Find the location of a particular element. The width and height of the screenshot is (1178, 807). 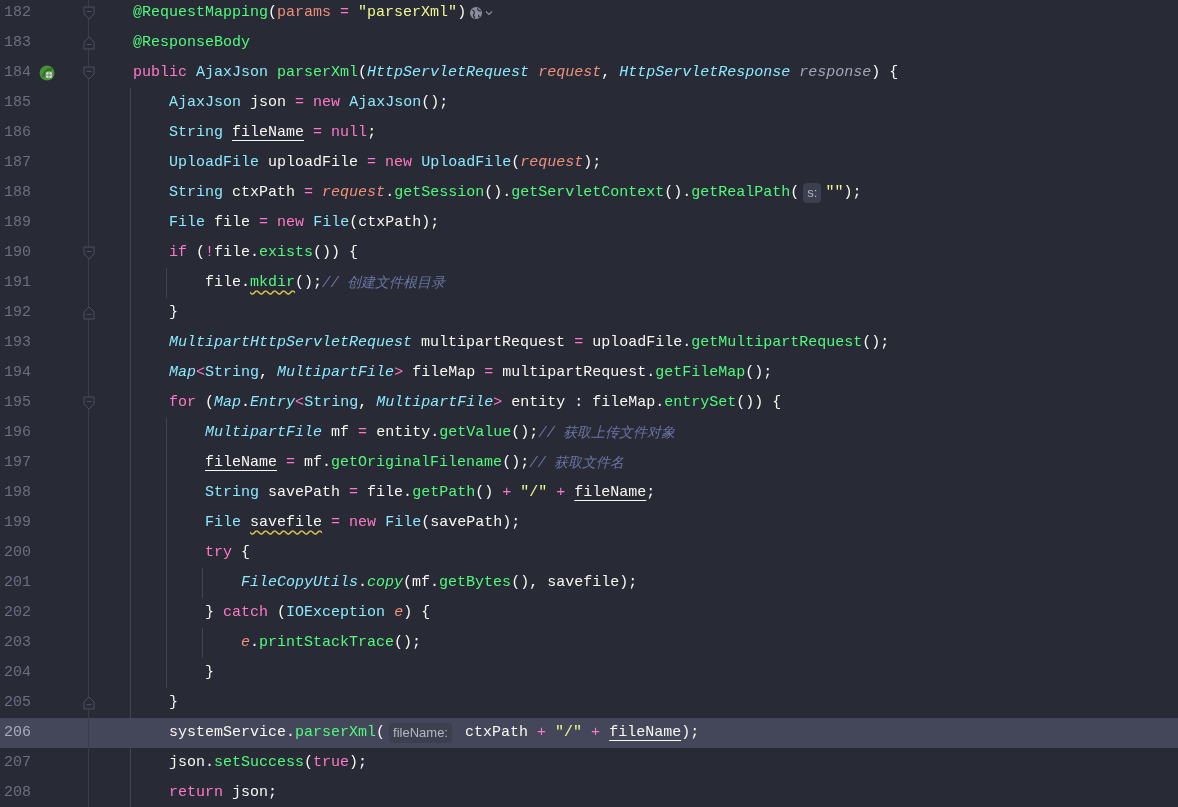

keyword: try is located at coordinates (219, 552).